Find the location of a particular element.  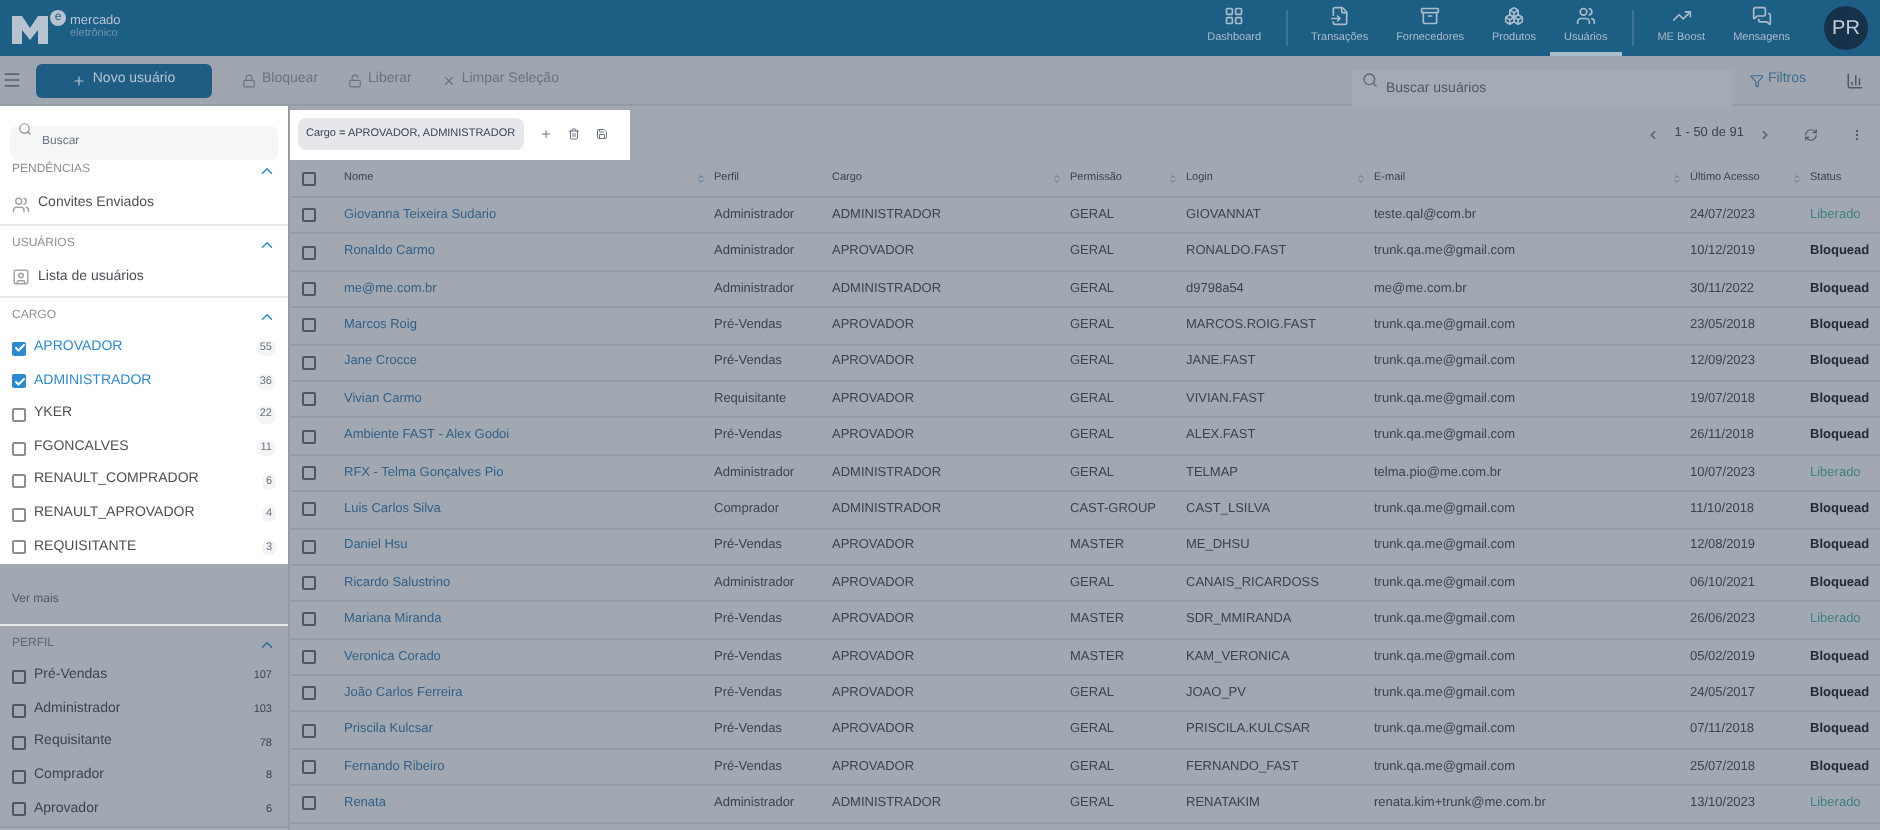

close-icon is located at coordinates (448, 80).